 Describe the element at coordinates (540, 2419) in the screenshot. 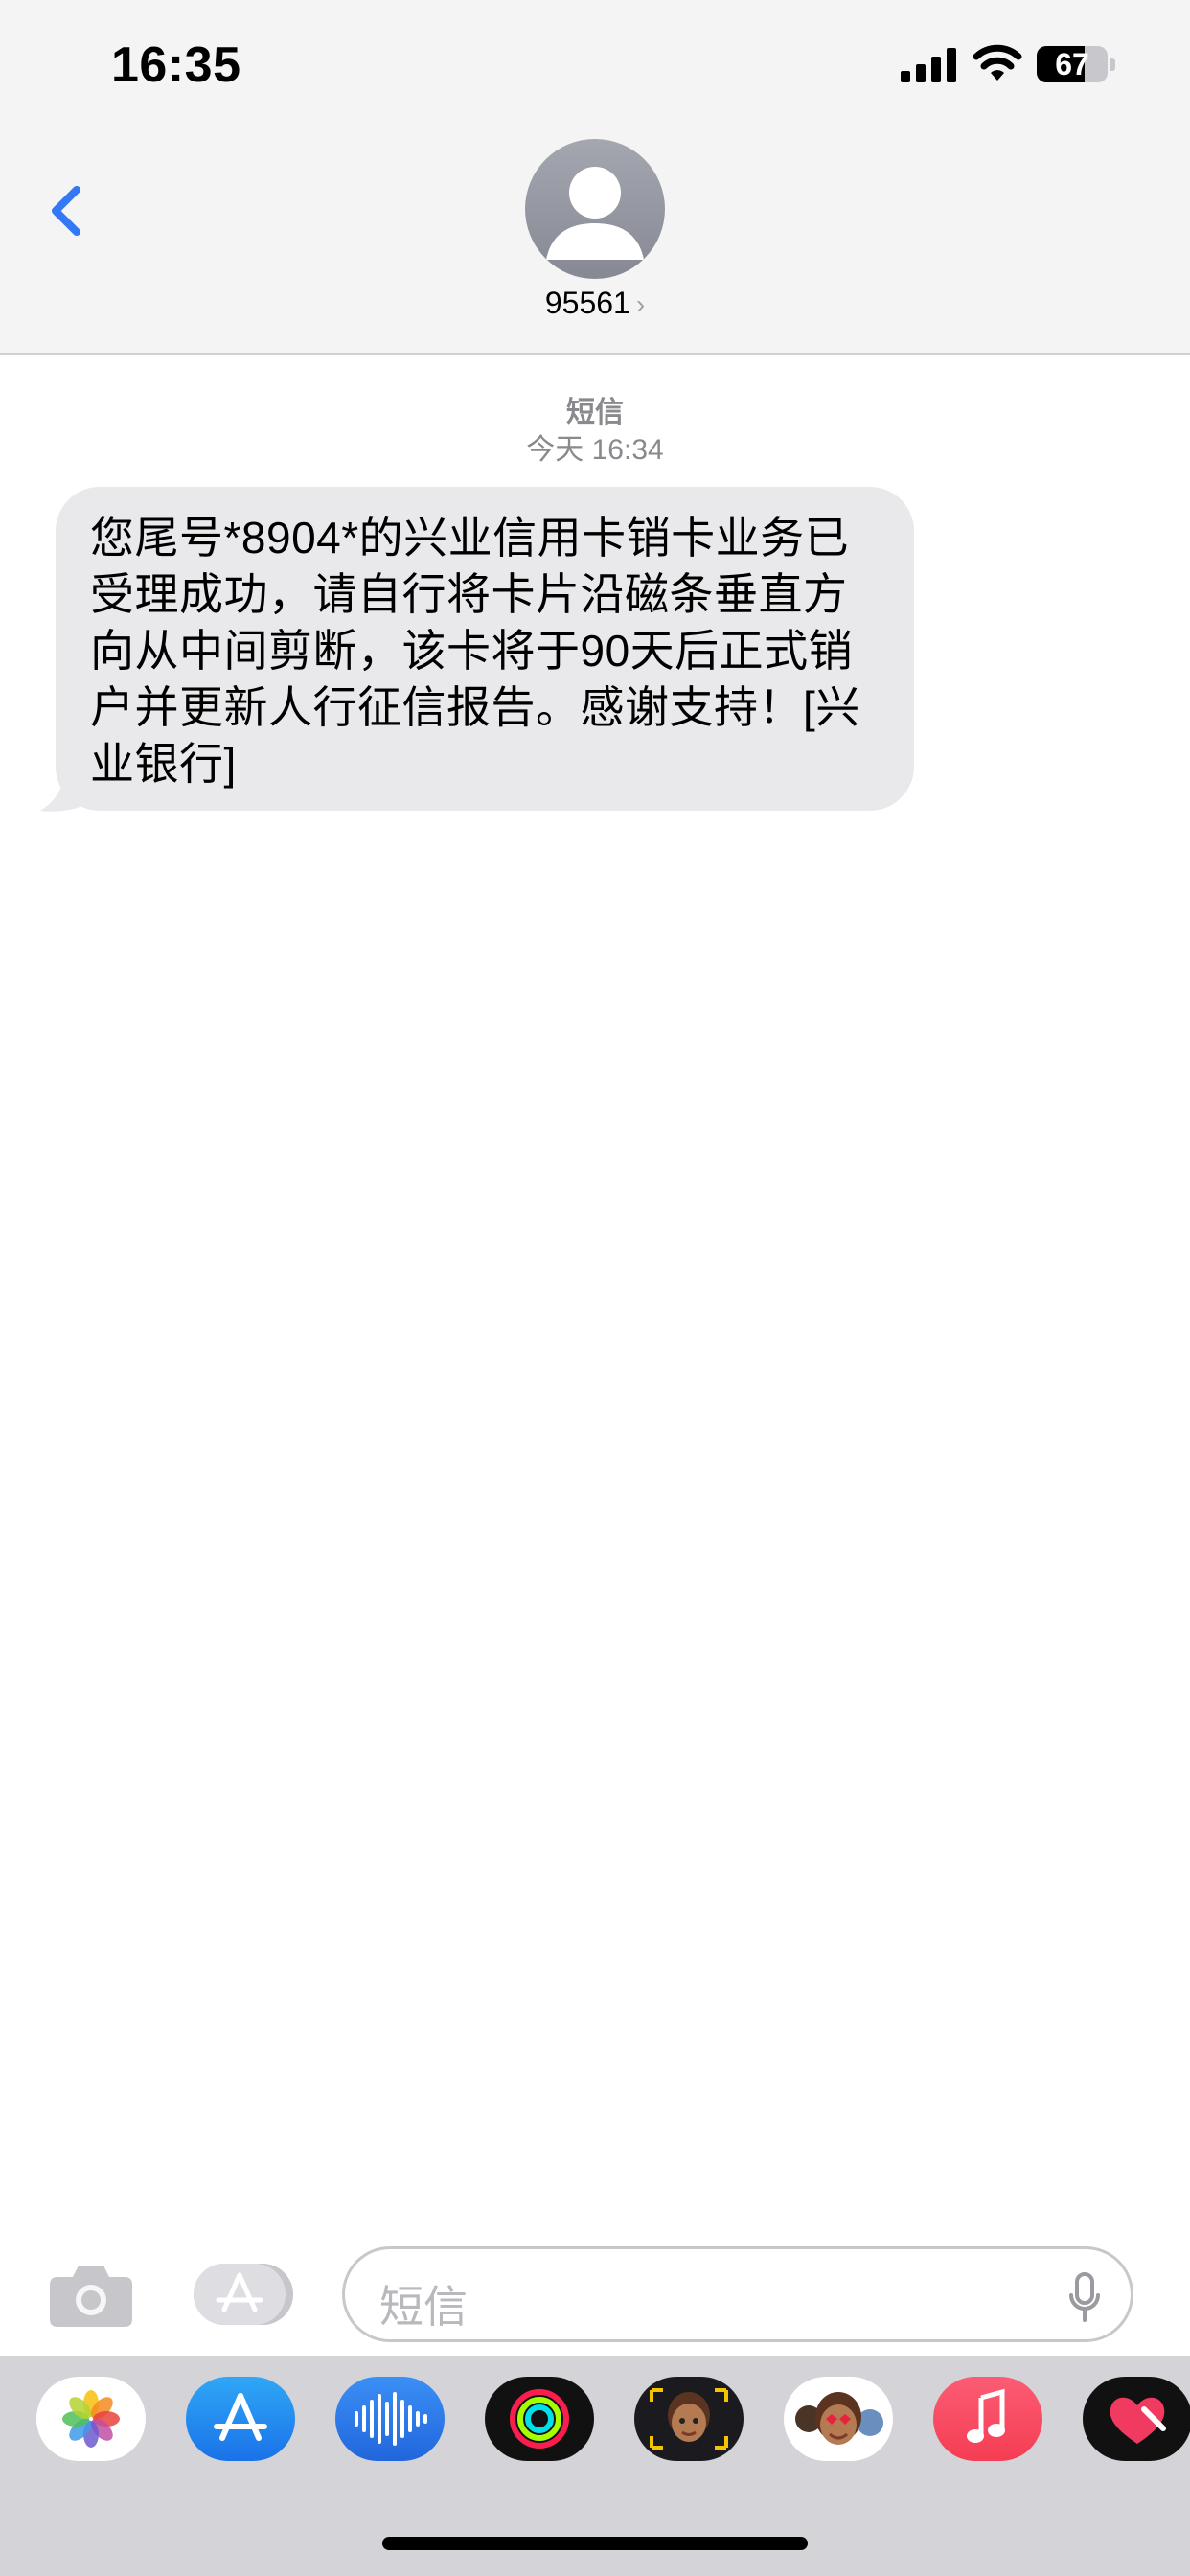

I see `fitness-app-icon` at that location.